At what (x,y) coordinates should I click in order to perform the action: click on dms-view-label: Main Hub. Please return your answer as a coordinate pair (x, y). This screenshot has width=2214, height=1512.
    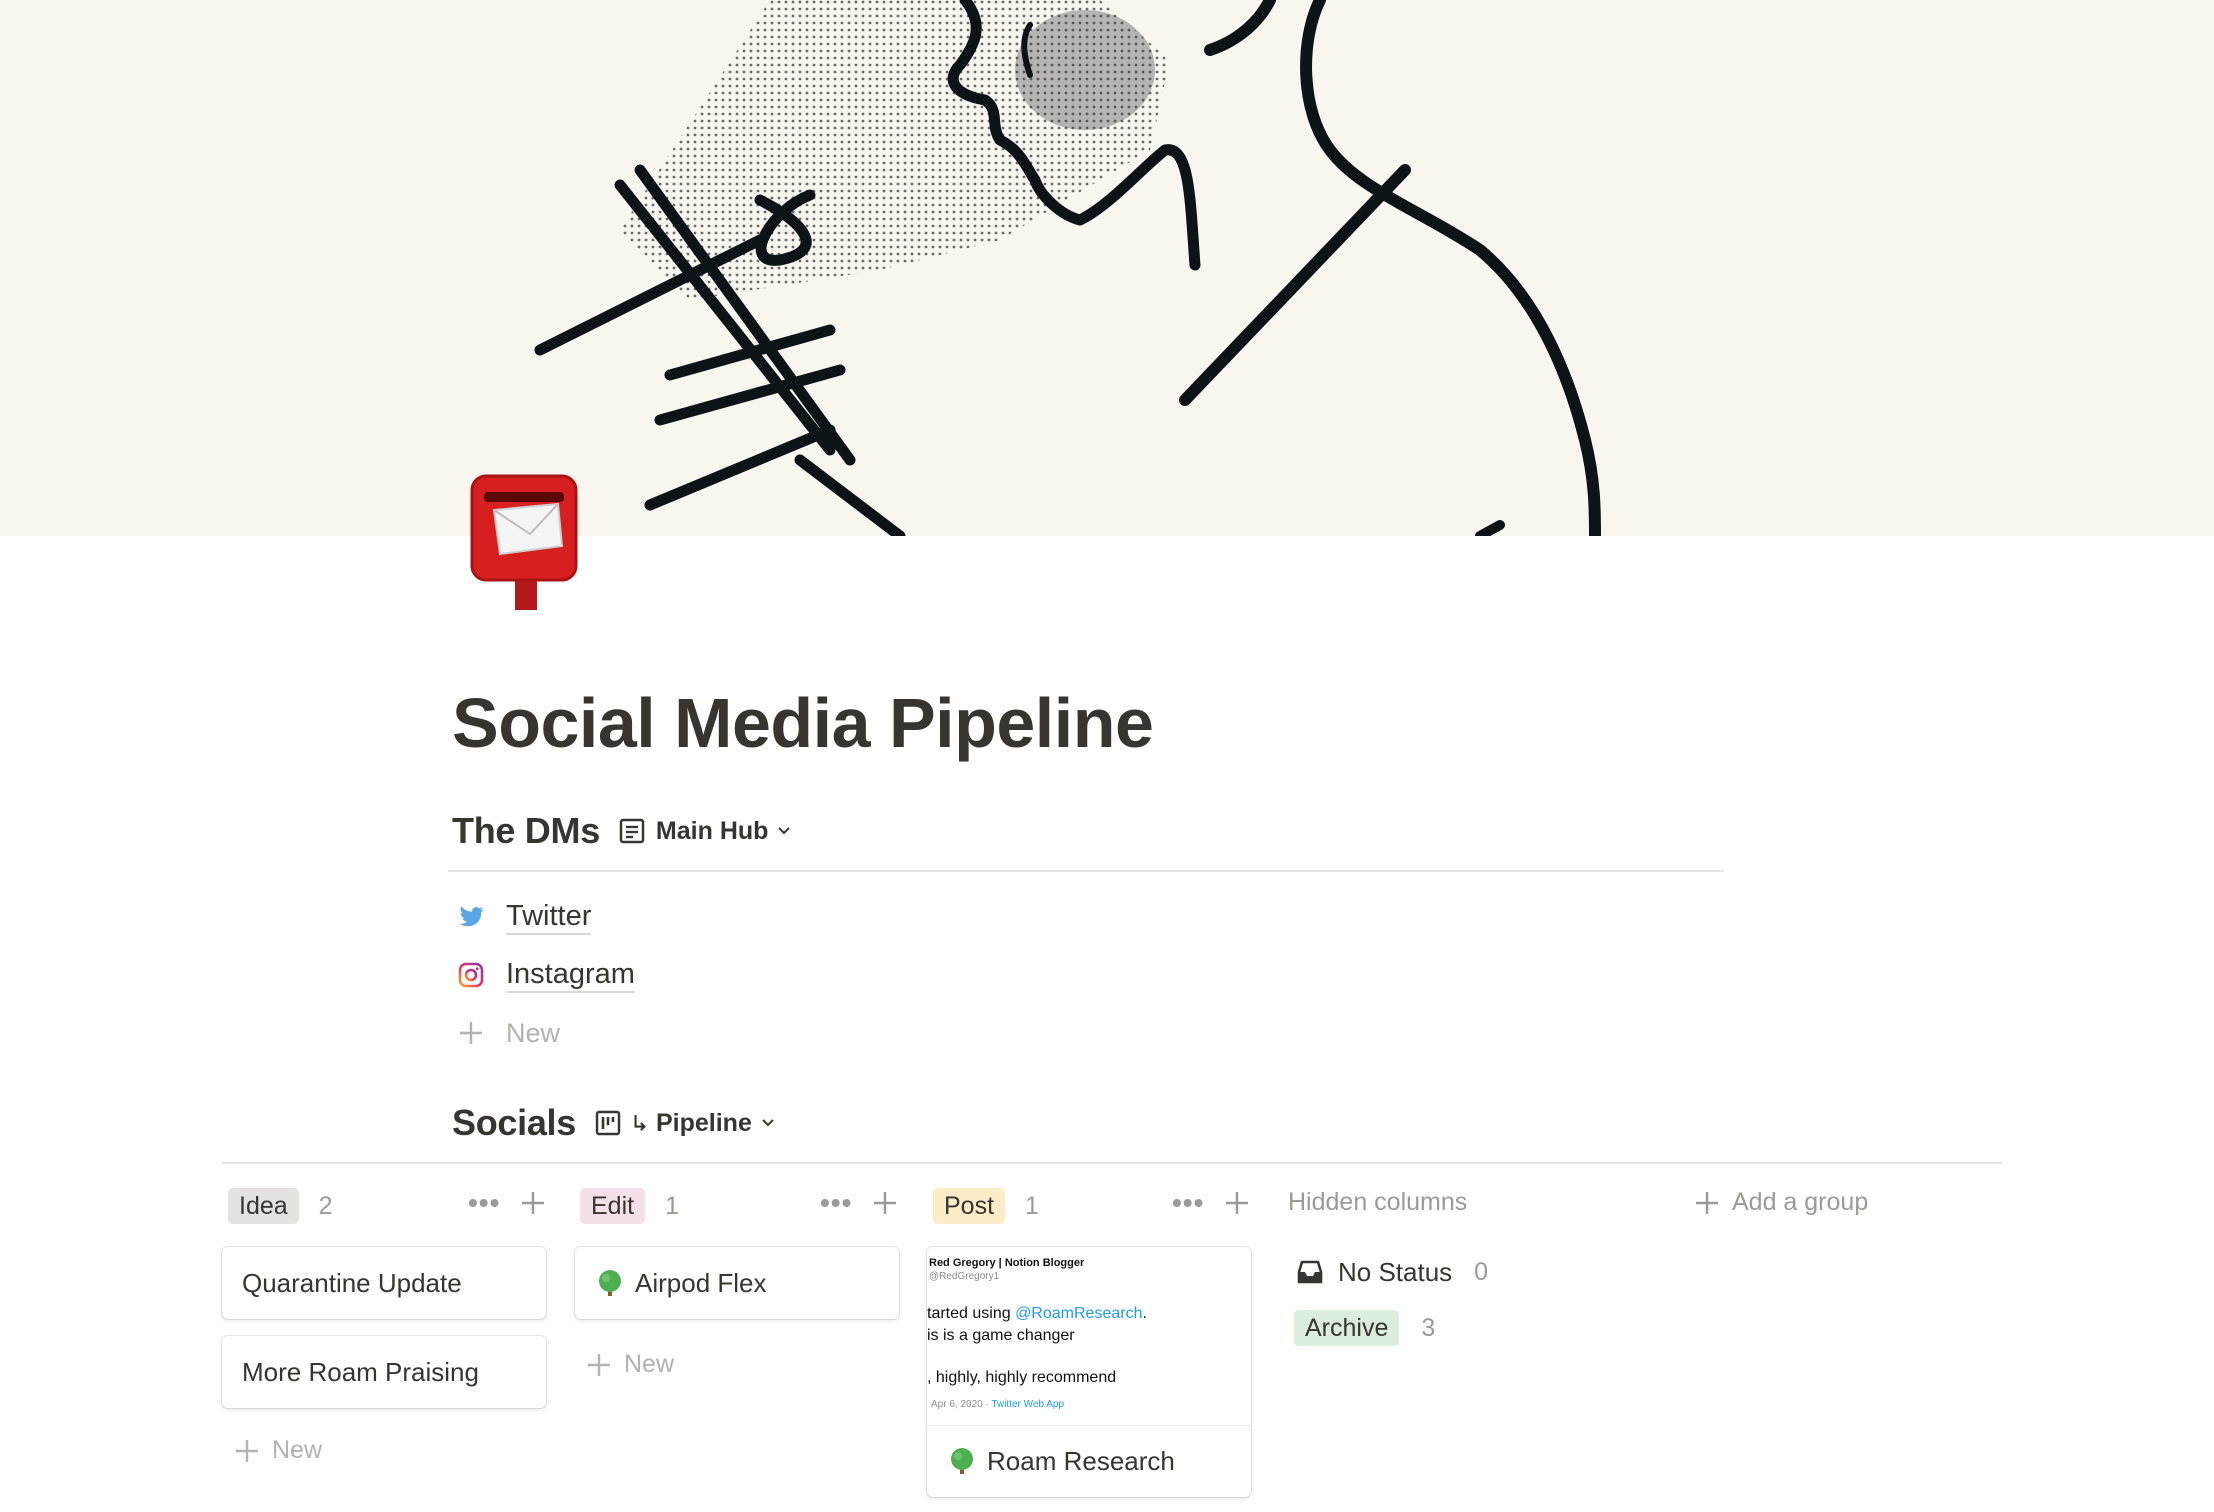
    Looking at the image, I should click on (712, 830).